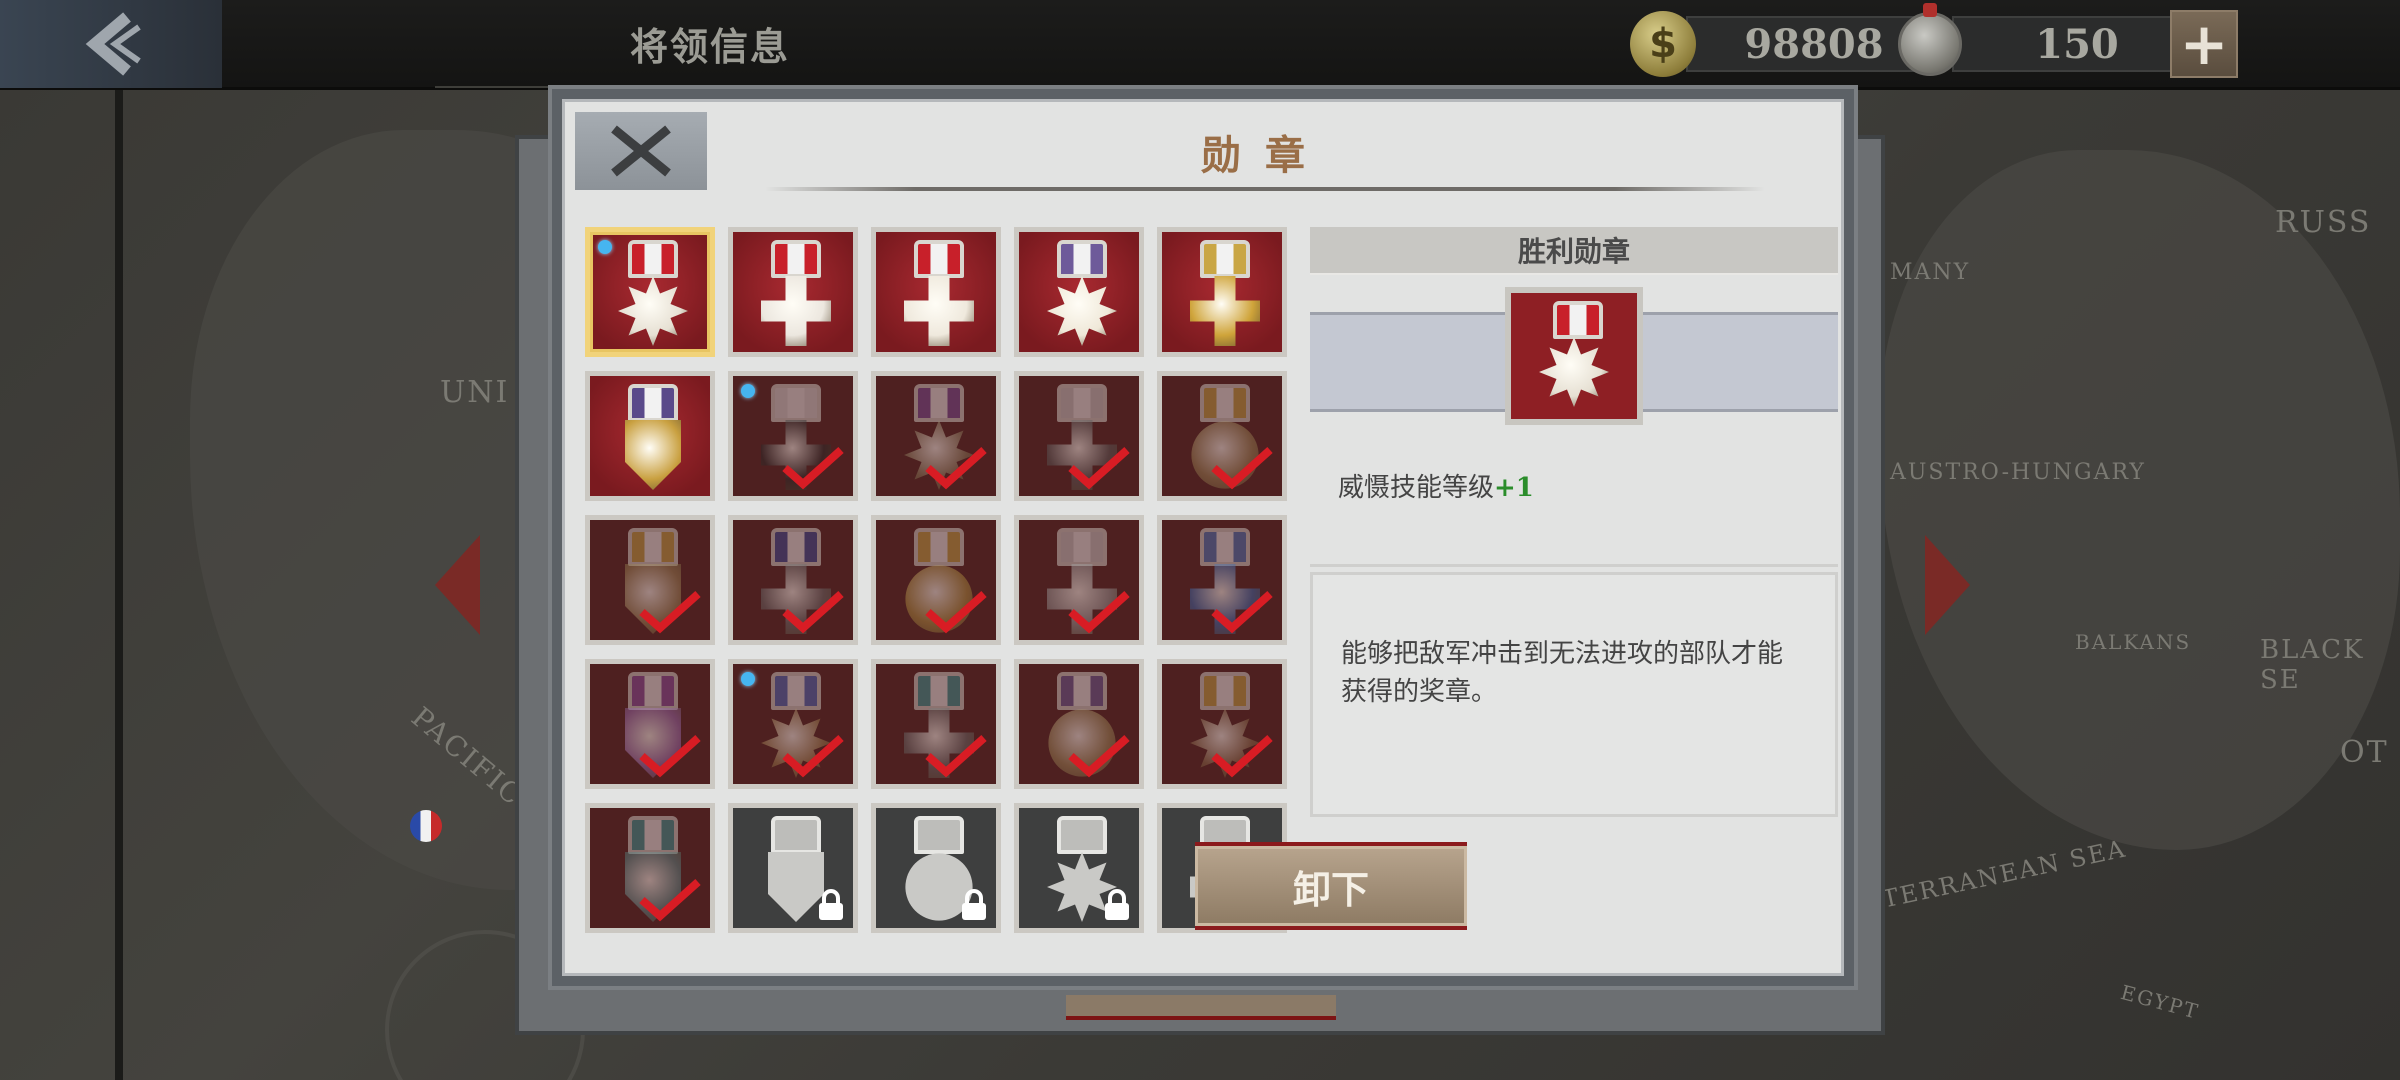 This screenshot has height=1080, width=2400. I want to click on gold-currency: $ 98808, so click(1786, 44).